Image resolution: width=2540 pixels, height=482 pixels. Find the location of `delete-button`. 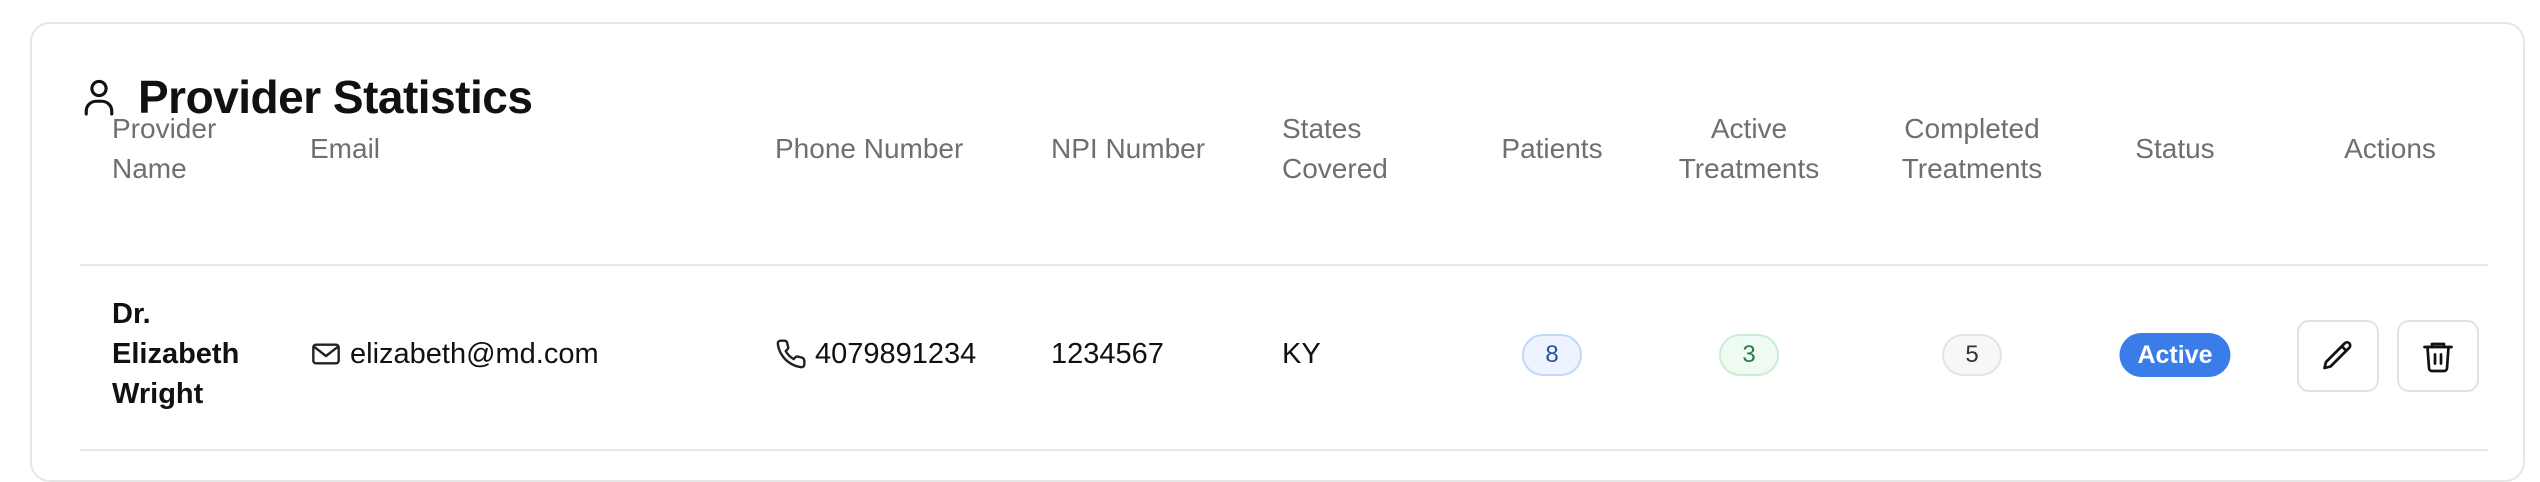

delete-button is located at coordinates (2438, 356).